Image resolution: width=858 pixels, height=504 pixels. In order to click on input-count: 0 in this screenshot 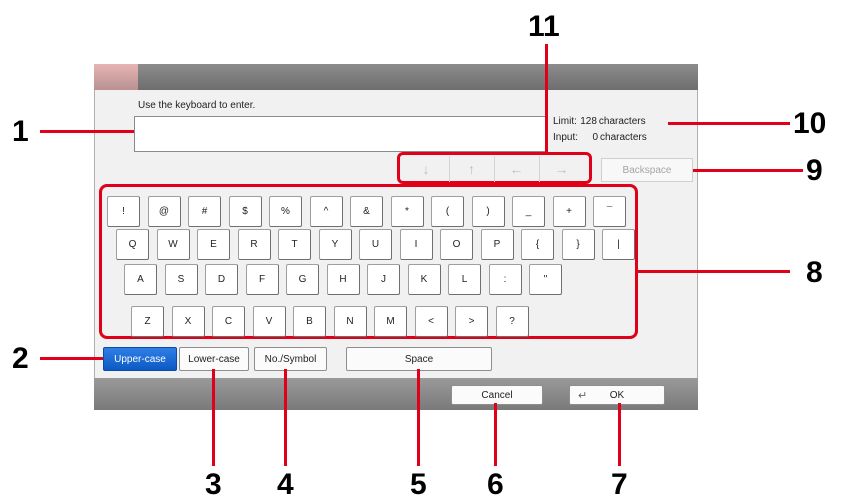, I will do `click(595, 137)`.